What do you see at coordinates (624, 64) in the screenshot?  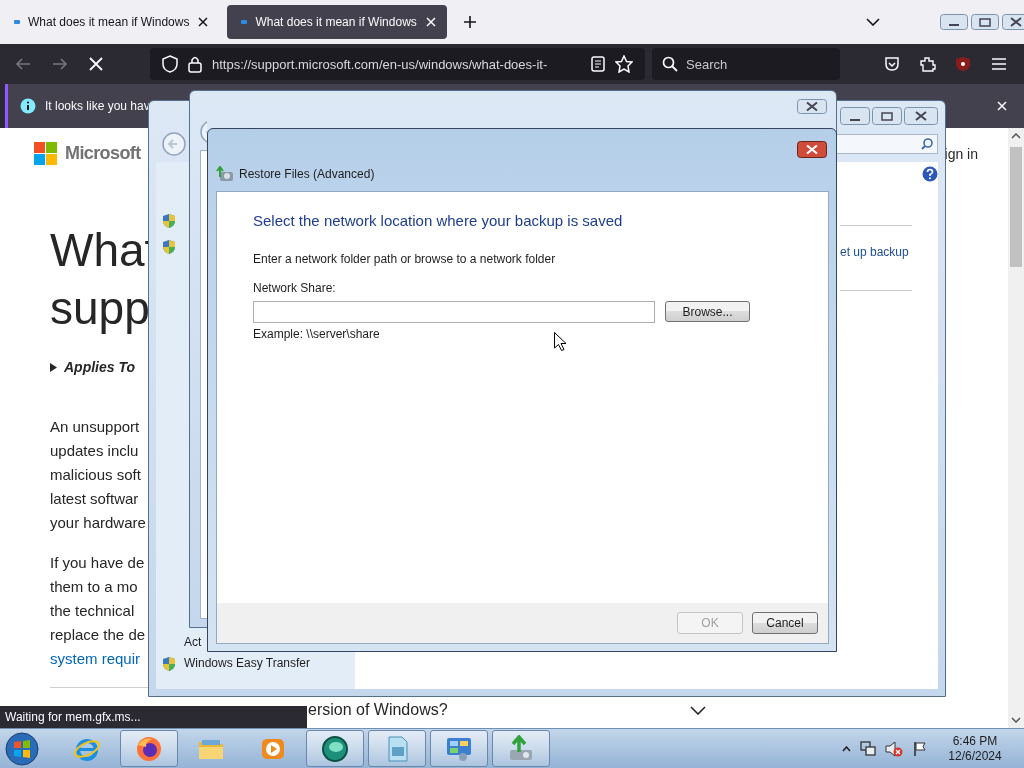 I see `star-icon` at bounding box center [624, 64].